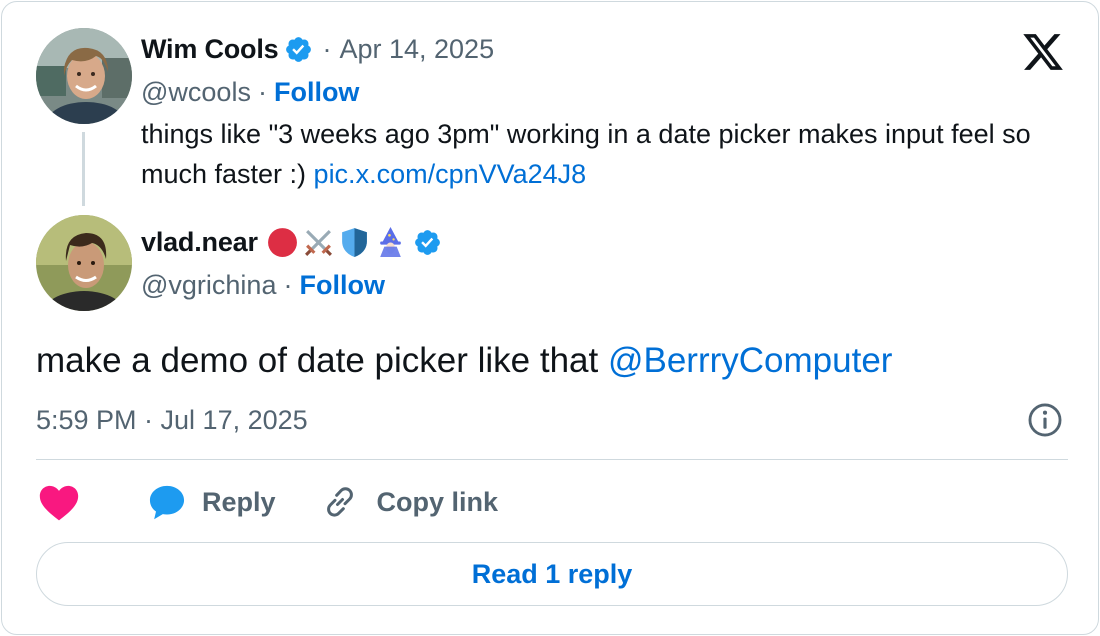 The image size is (1100, 636). I want to click on author-name: vlad.near, so click(199, 242).